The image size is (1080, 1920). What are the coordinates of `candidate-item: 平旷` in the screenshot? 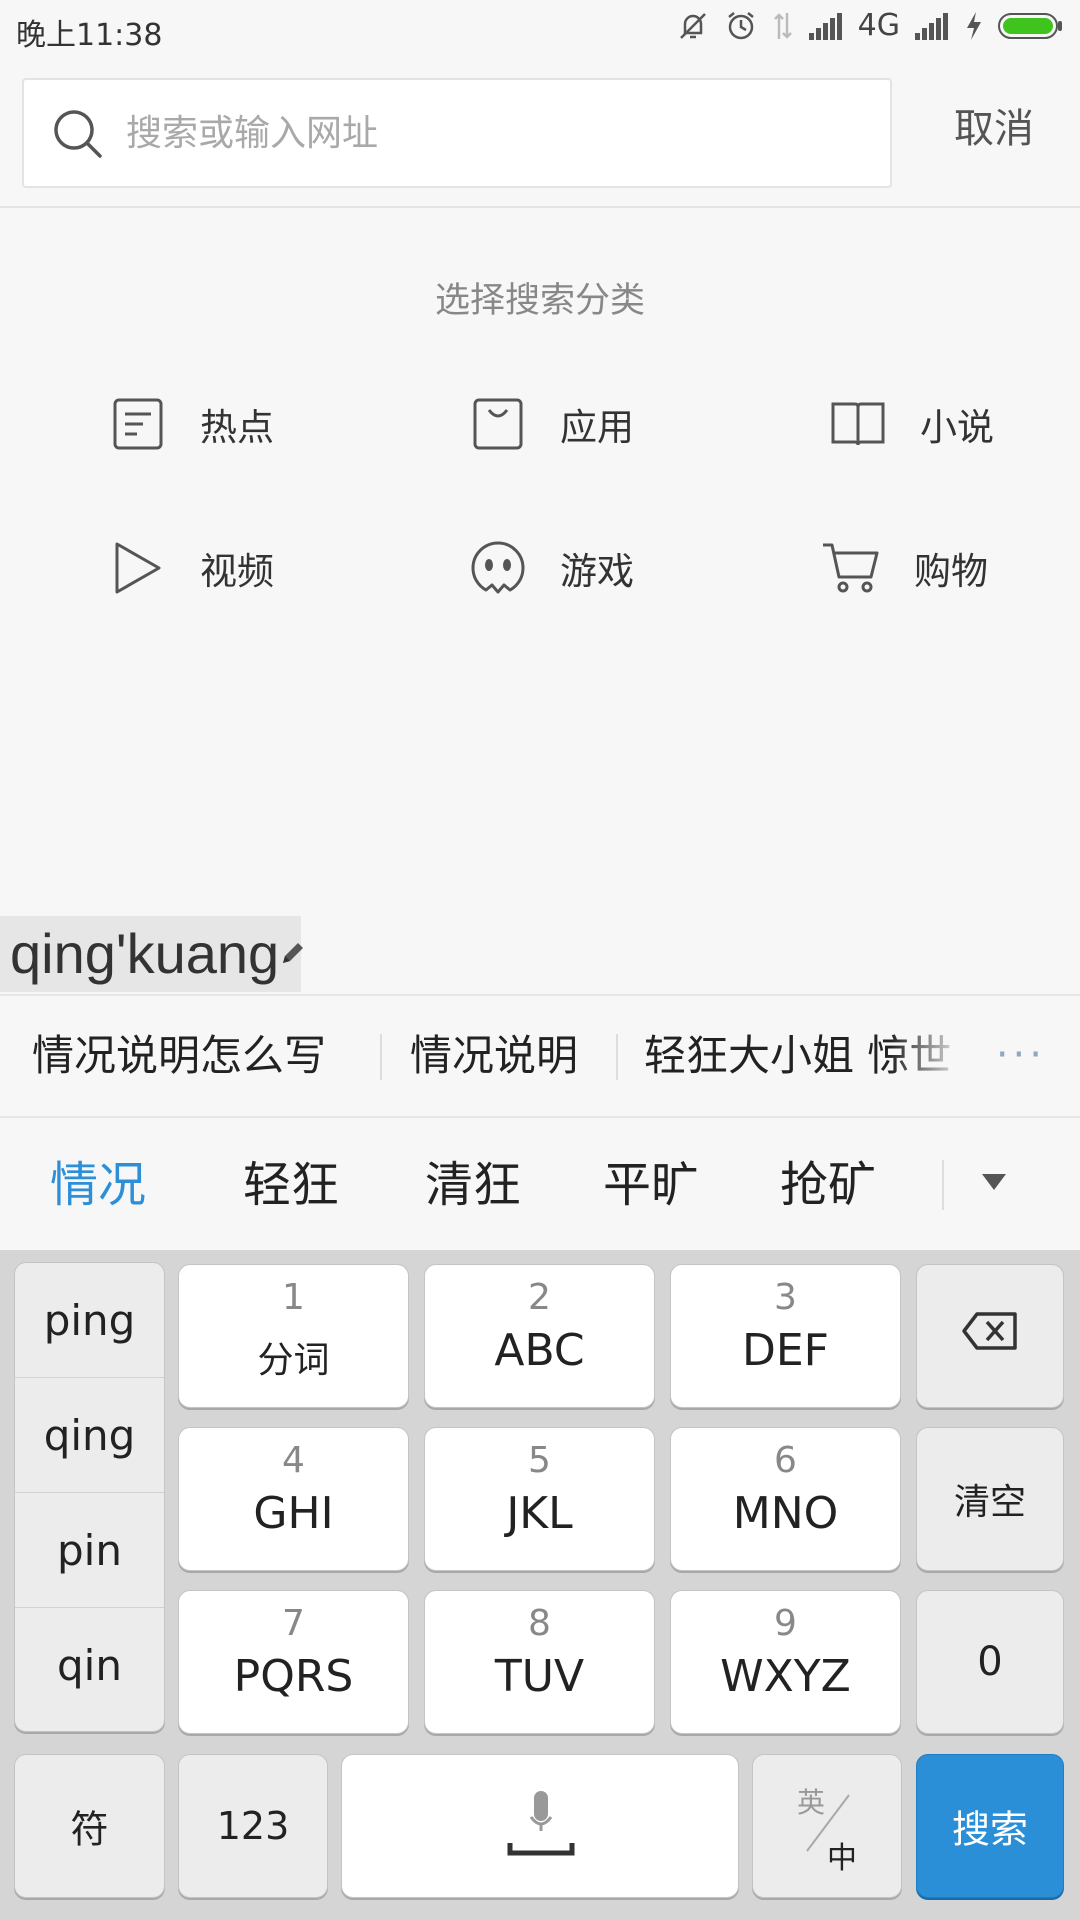 It's located at (651, 1185).